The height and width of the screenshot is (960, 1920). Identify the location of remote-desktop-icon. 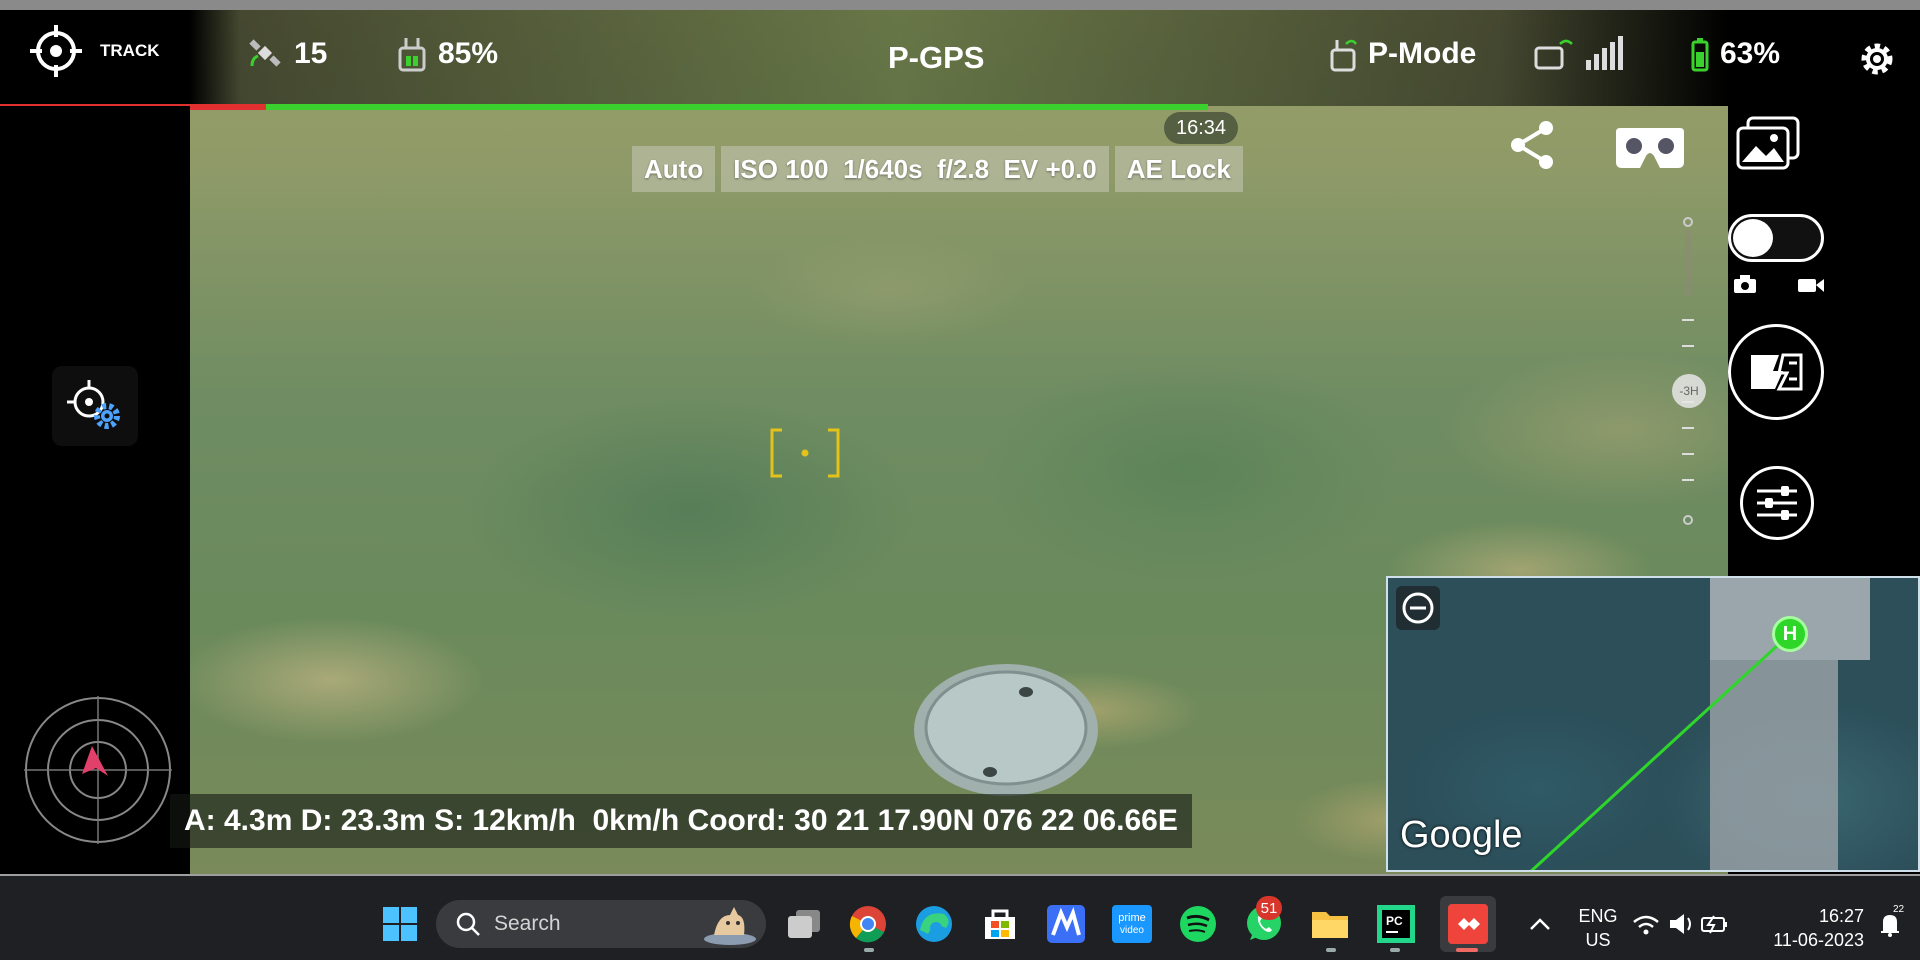
(1468, 924).